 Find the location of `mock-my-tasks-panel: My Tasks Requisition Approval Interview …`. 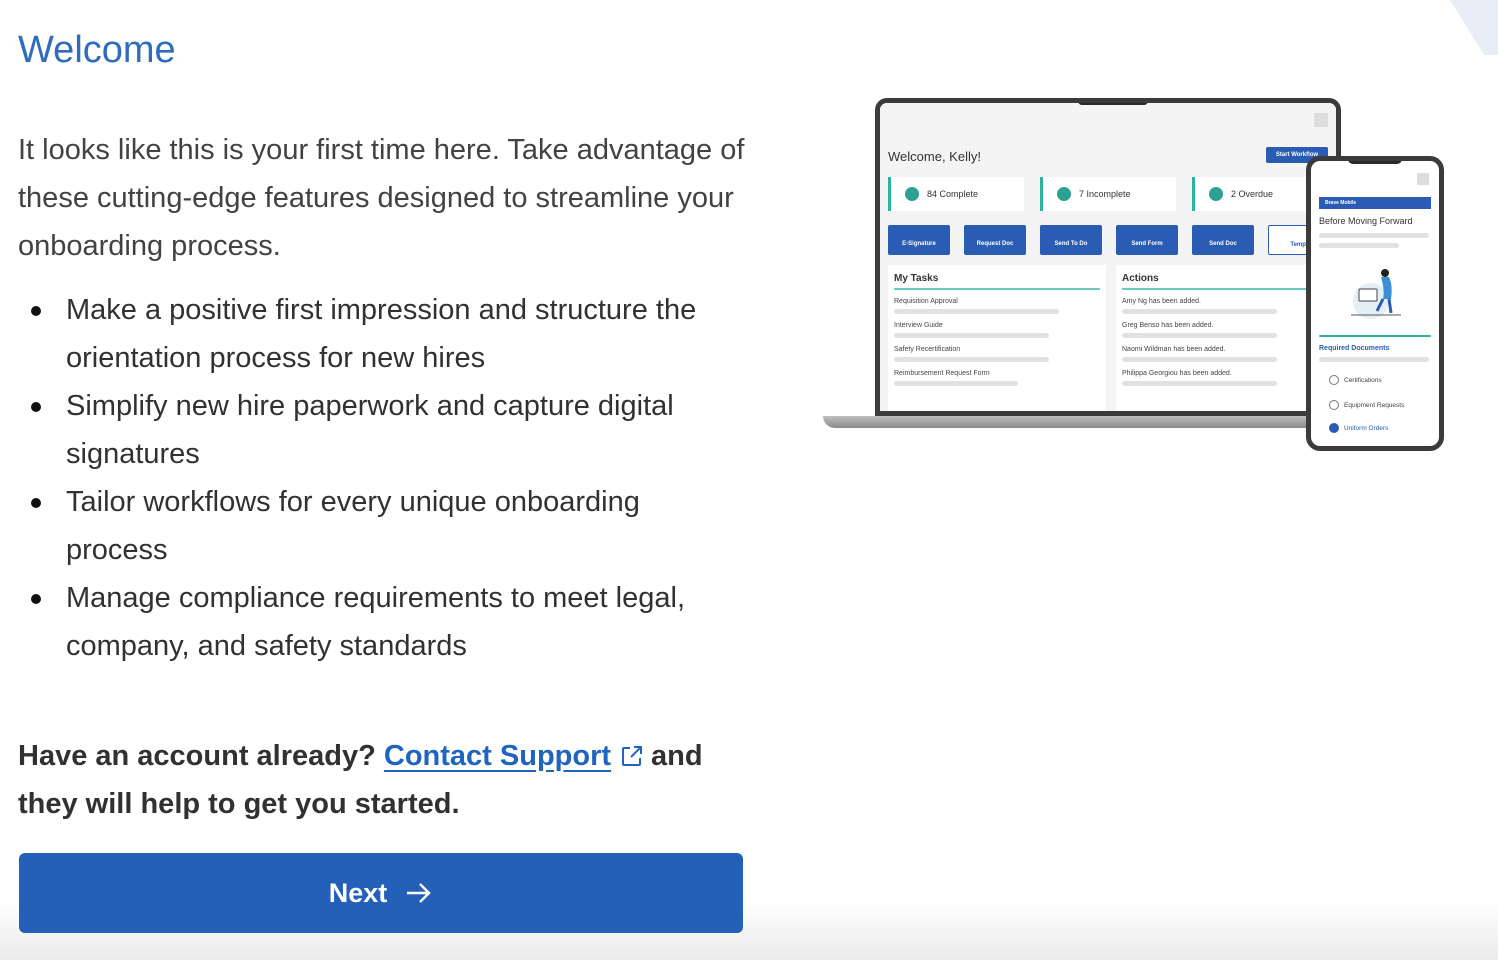

mock-my-tasks-panel: My Tasks Requisition Approval Interview … is located at coordinates (997, 338).